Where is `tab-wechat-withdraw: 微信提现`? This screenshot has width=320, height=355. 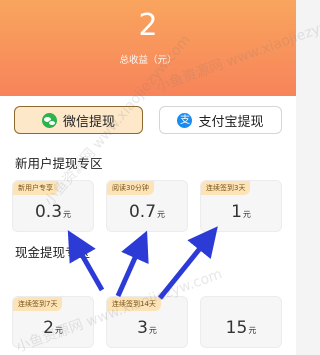
tab-wechat-withdraw: 微信提现 is located at coordinates (78, 120).